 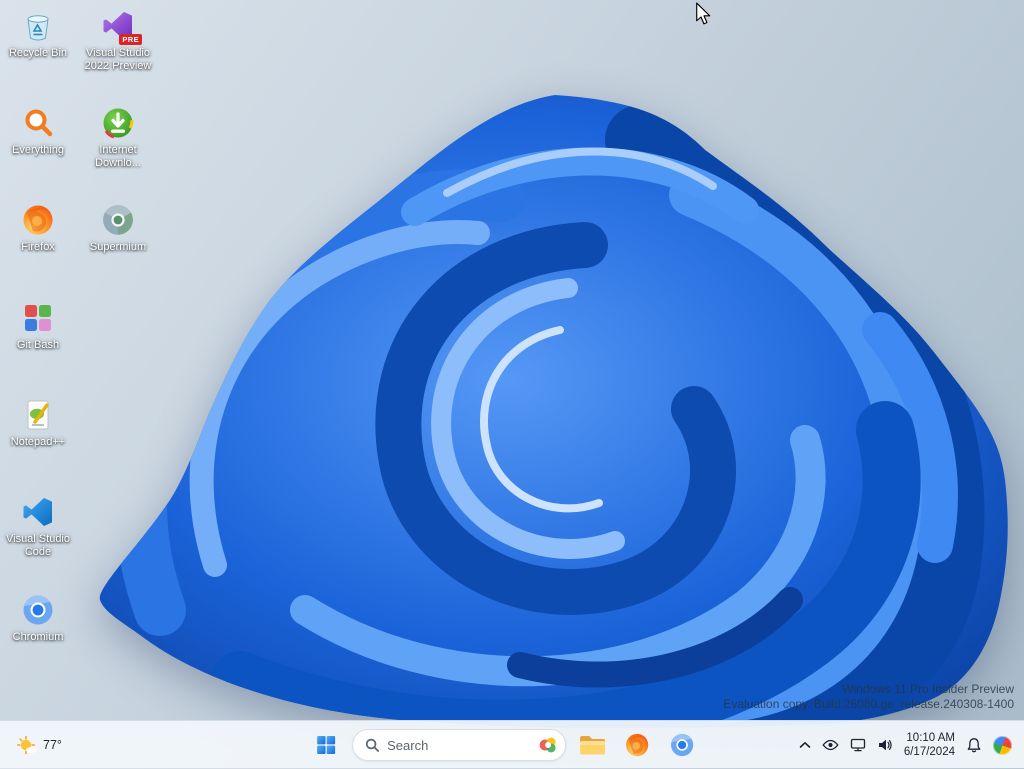 I want to click on file-explorer-icon, so click(x=593, y=745).